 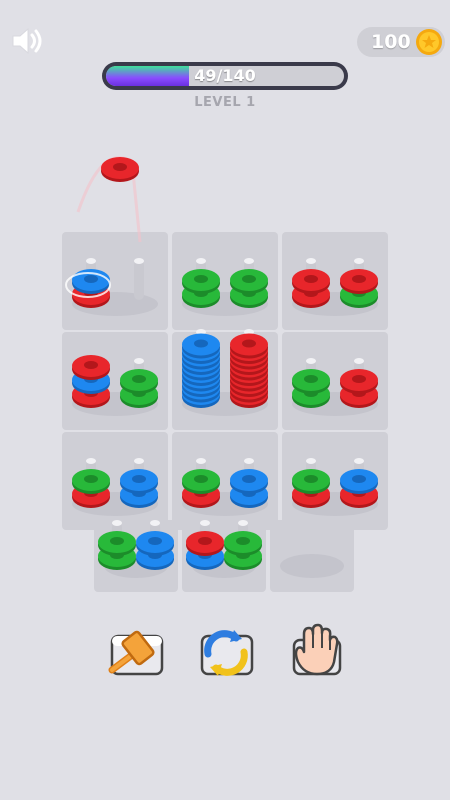 What do you see at coordinates (115, 481) in the screenshot?
I see `board-slot-r3-c1` at bounding box center [115, 481].